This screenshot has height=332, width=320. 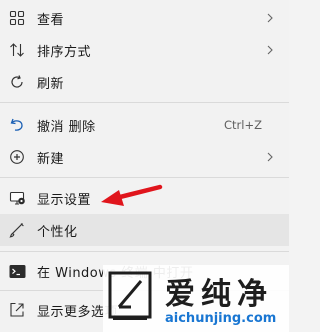 I want to click on display-settings-icon, so click(x=17, y=198).